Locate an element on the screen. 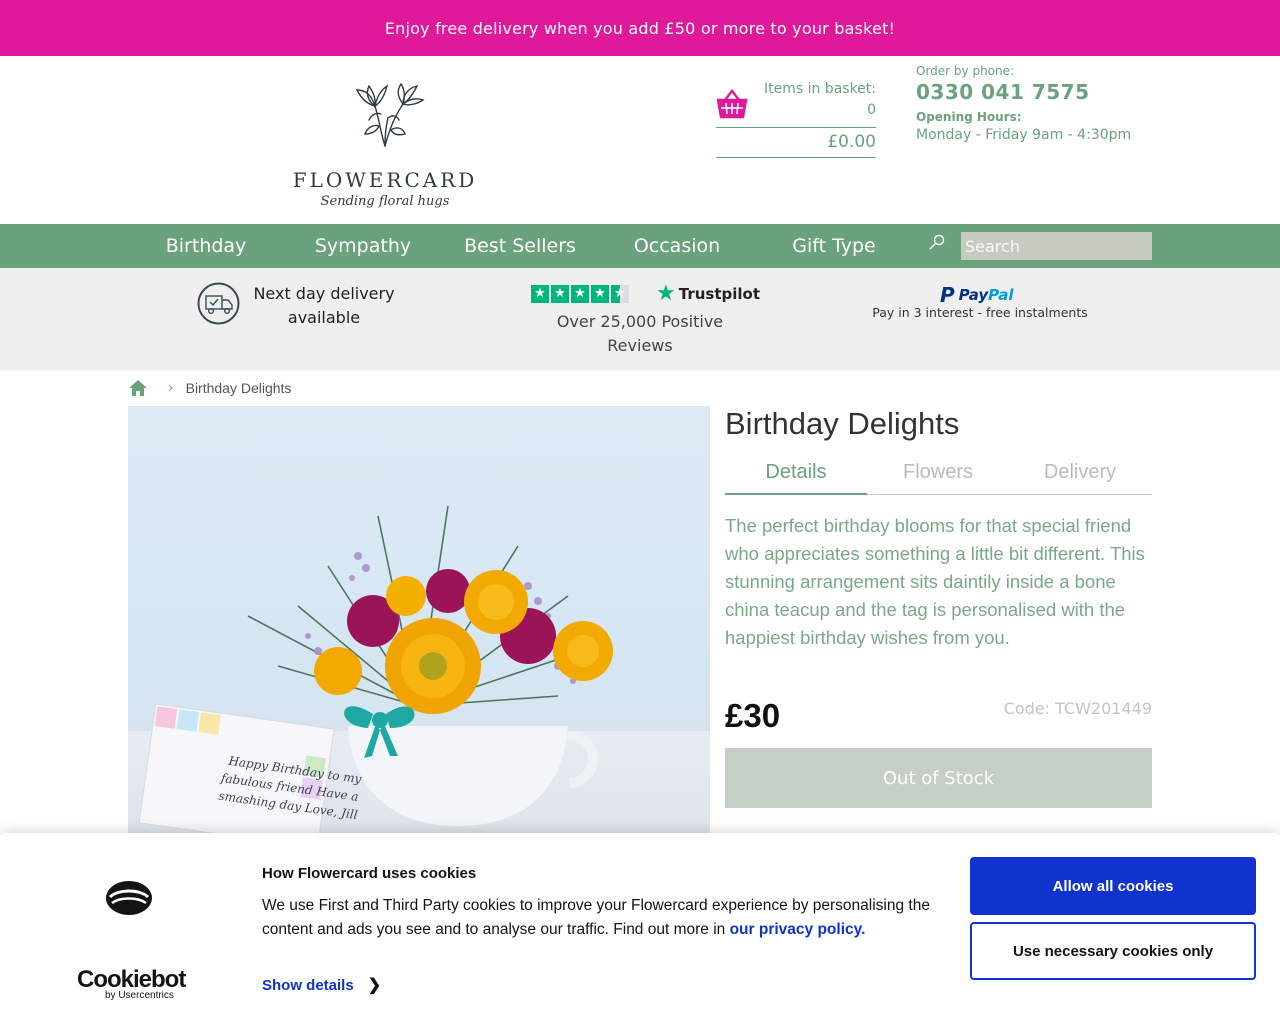  paypal-icon: P is located at coordinates (947, 295).